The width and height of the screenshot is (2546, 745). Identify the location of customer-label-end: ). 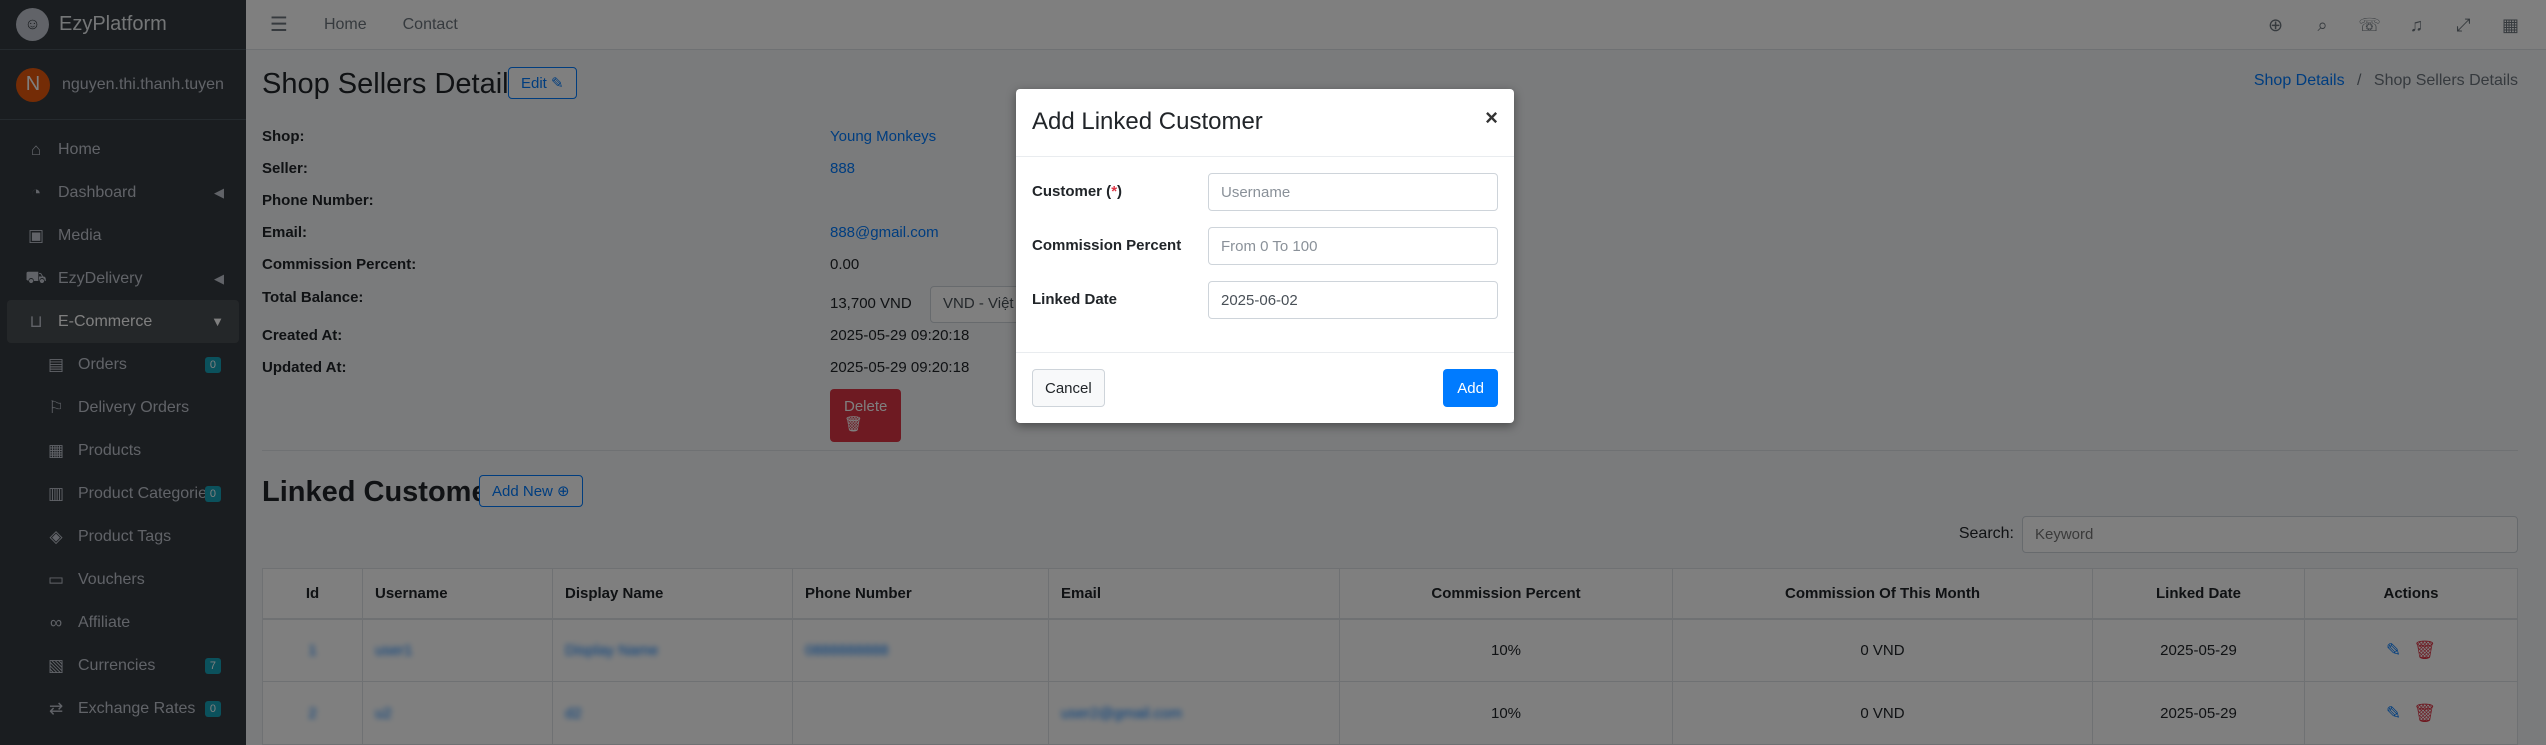
(1120, 191).